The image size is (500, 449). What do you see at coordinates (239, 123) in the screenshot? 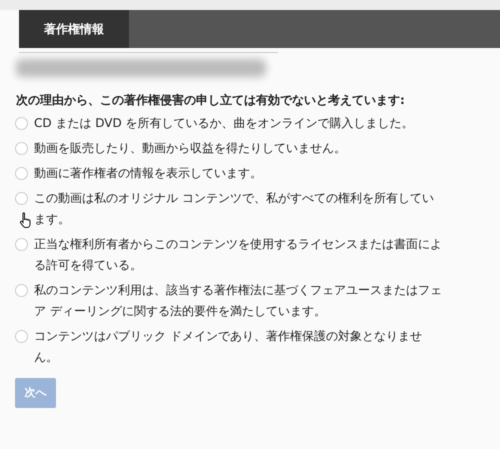
I see `option-label: CD または DVD を所有しているか、曲をオンラインで購入しました。` at bounding box center [239, 123].